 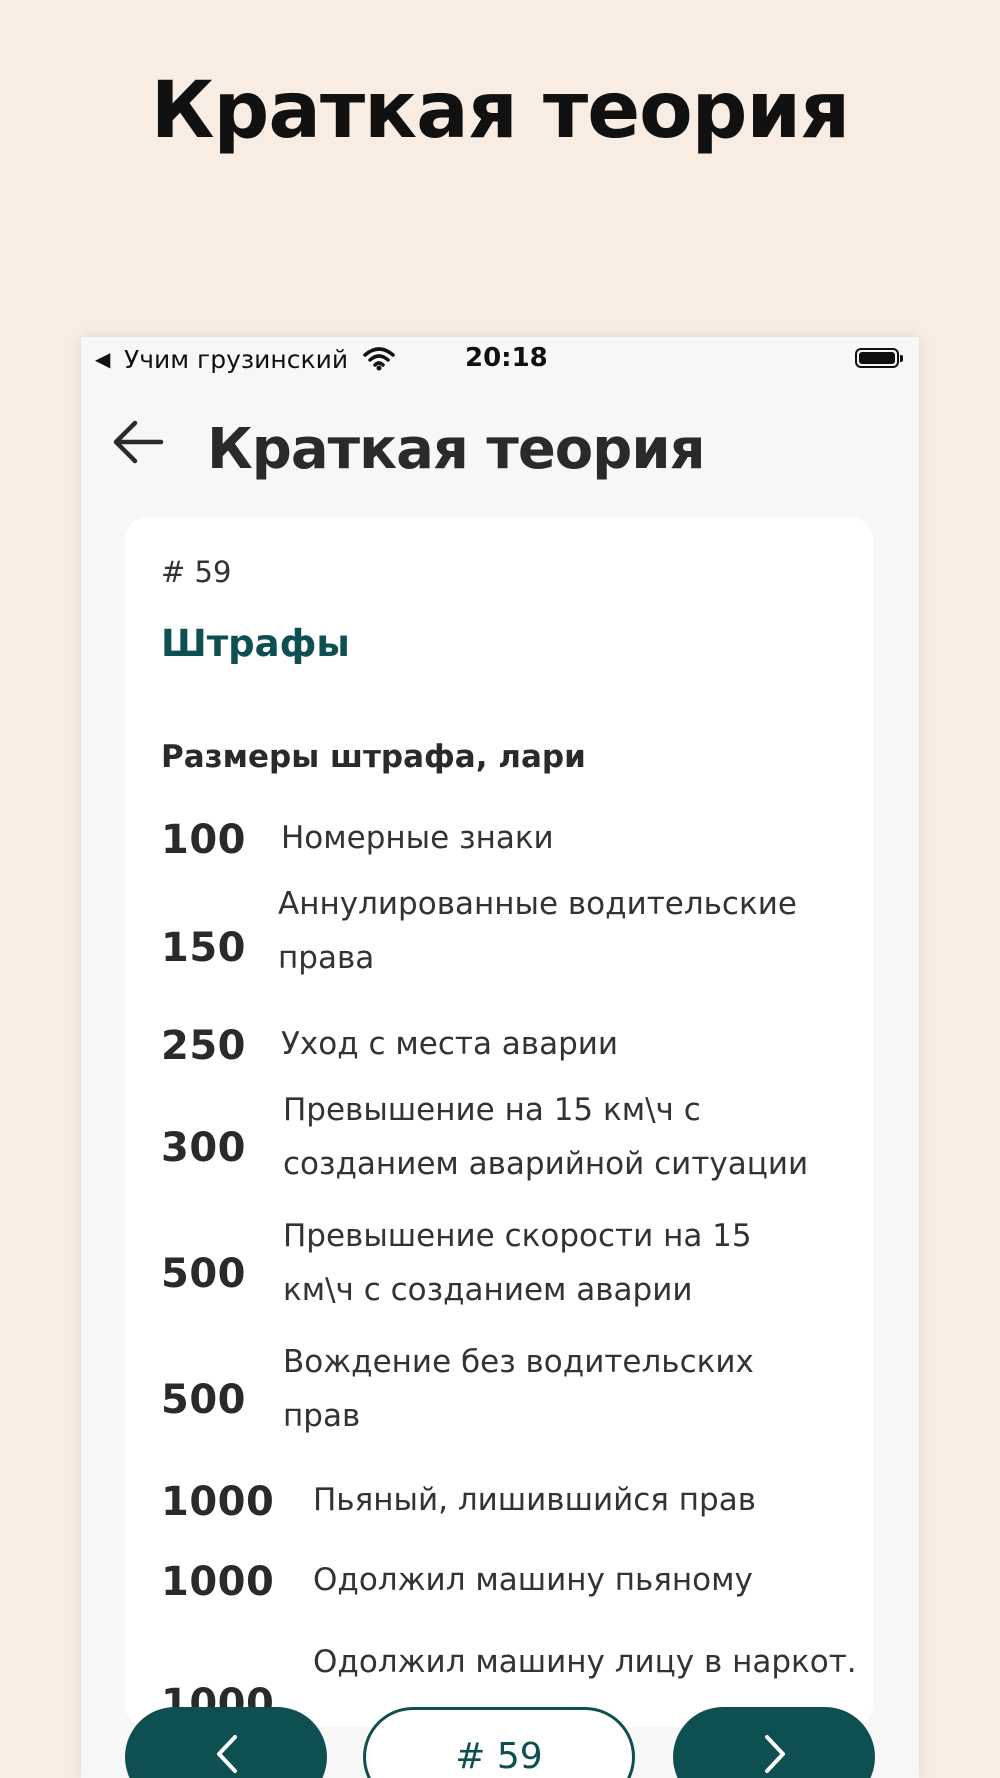 I want to click on page-title: Краткая теория, so click(x=456, y=449).